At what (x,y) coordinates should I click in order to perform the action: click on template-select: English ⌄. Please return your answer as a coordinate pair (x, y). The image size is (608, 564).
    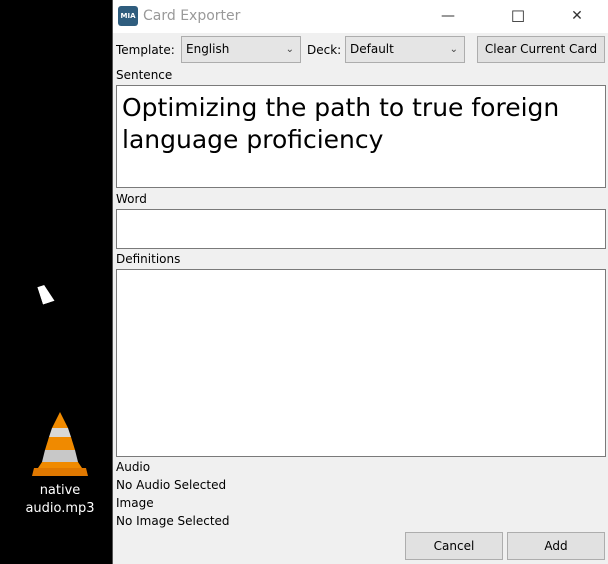
    Looking at the image, I should click on (241, 49).